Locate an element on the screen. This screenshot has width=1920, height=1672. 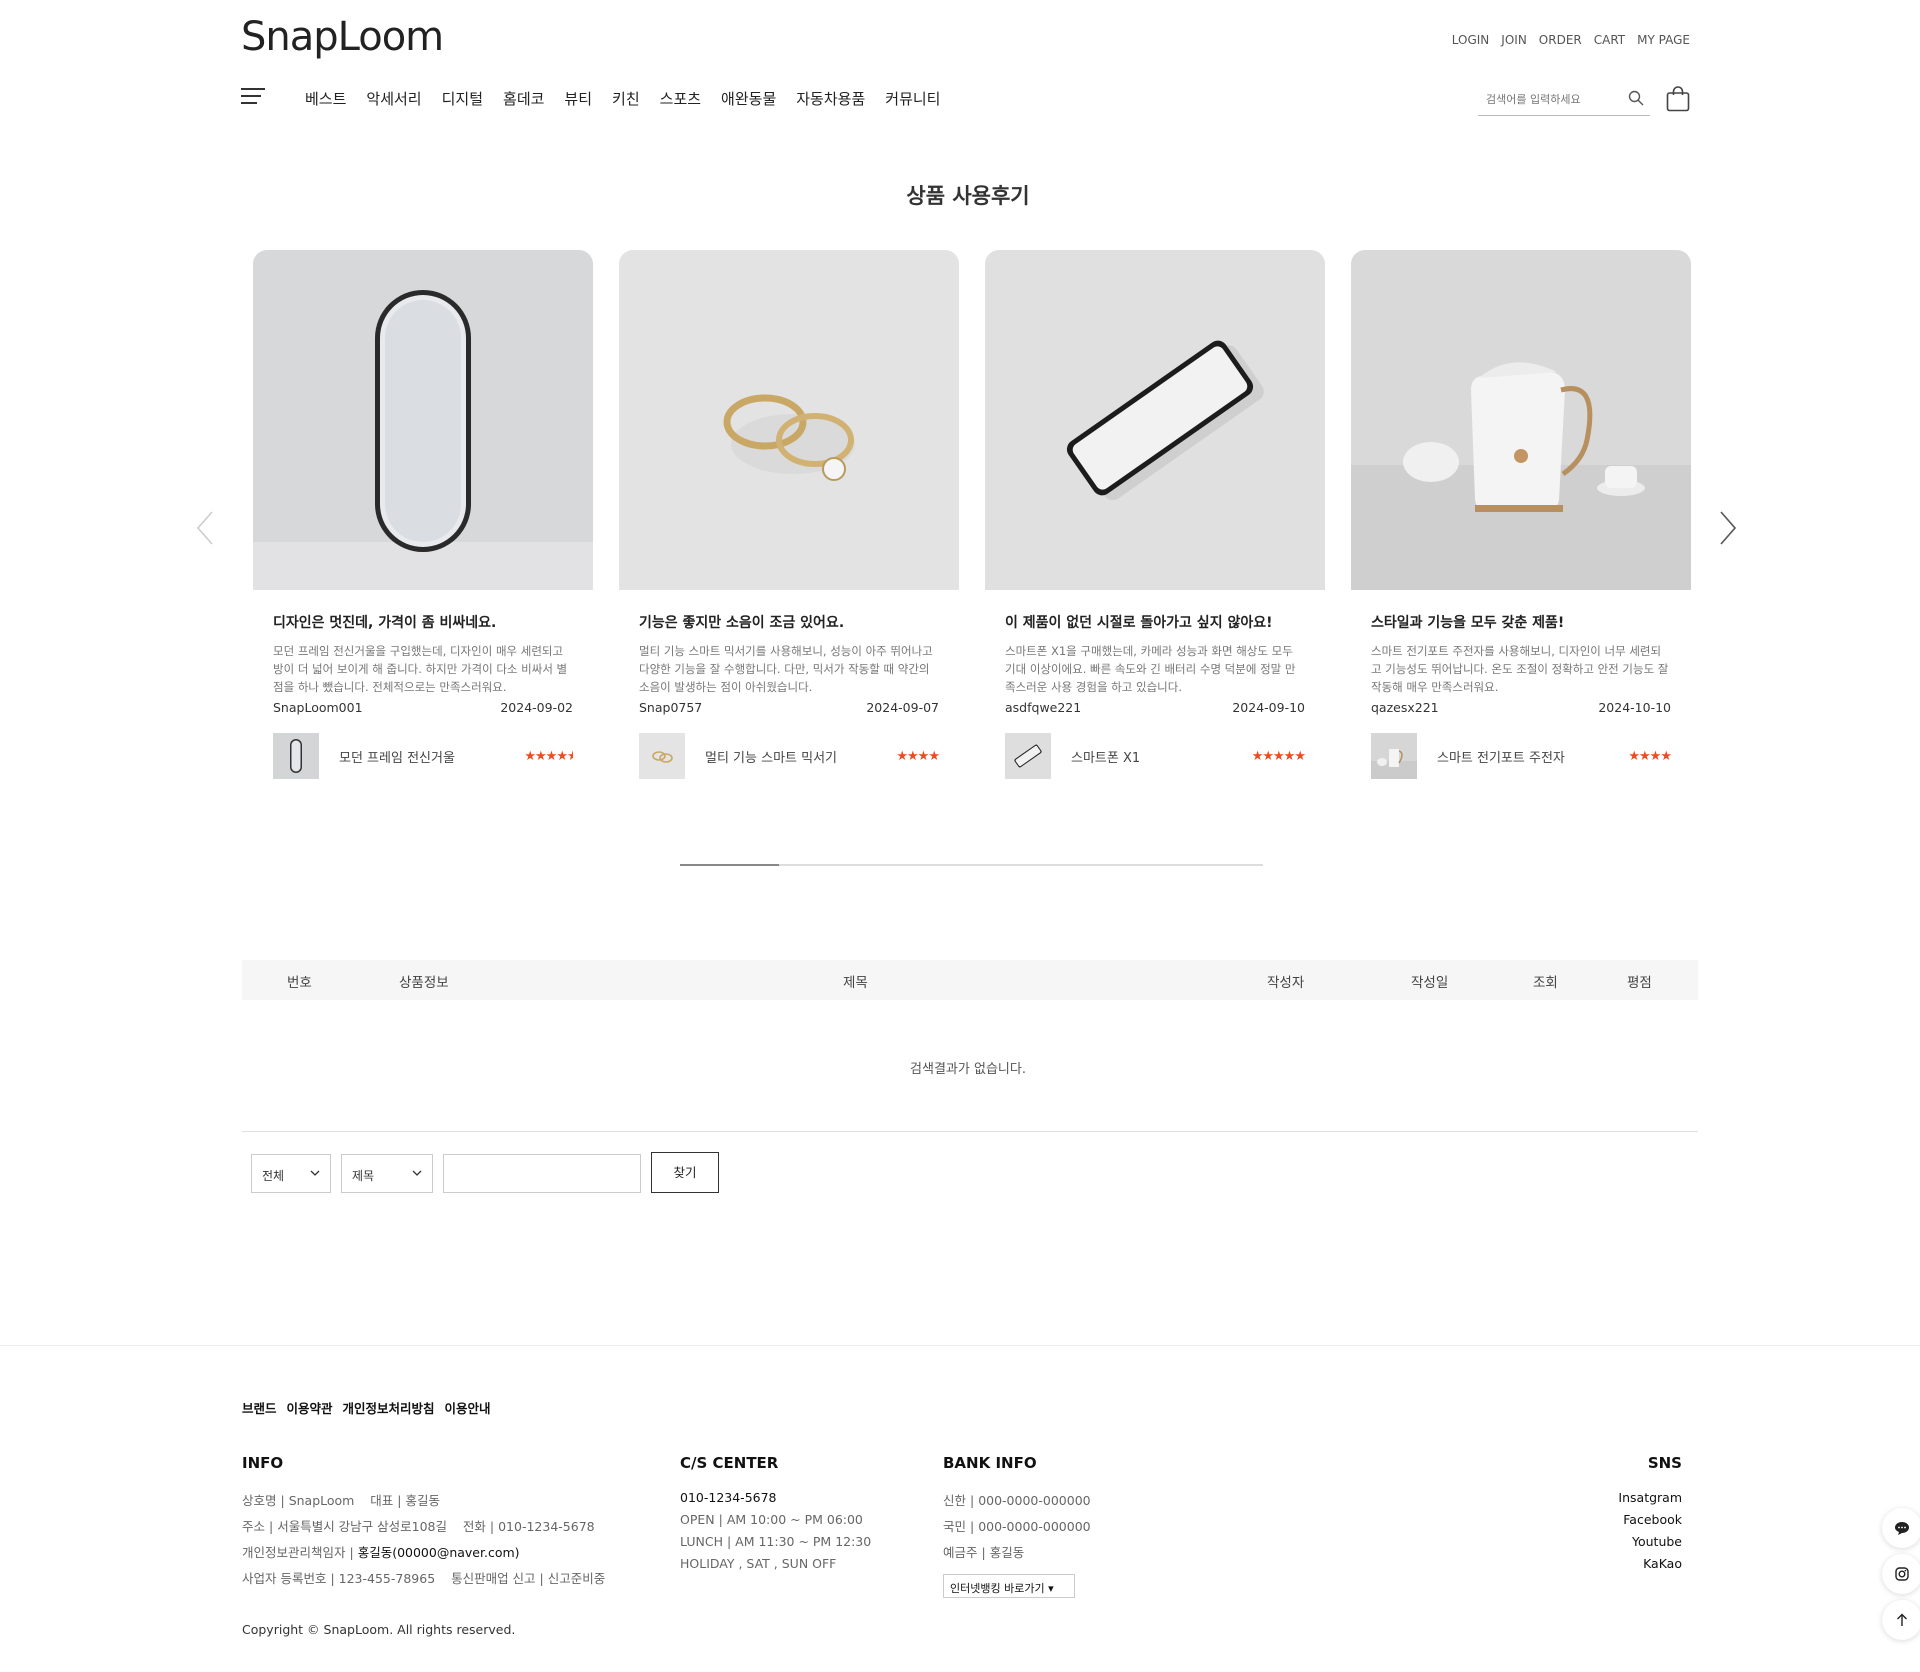
product-name: 스마트폰 X1 is located at coordinates (1161, 756).